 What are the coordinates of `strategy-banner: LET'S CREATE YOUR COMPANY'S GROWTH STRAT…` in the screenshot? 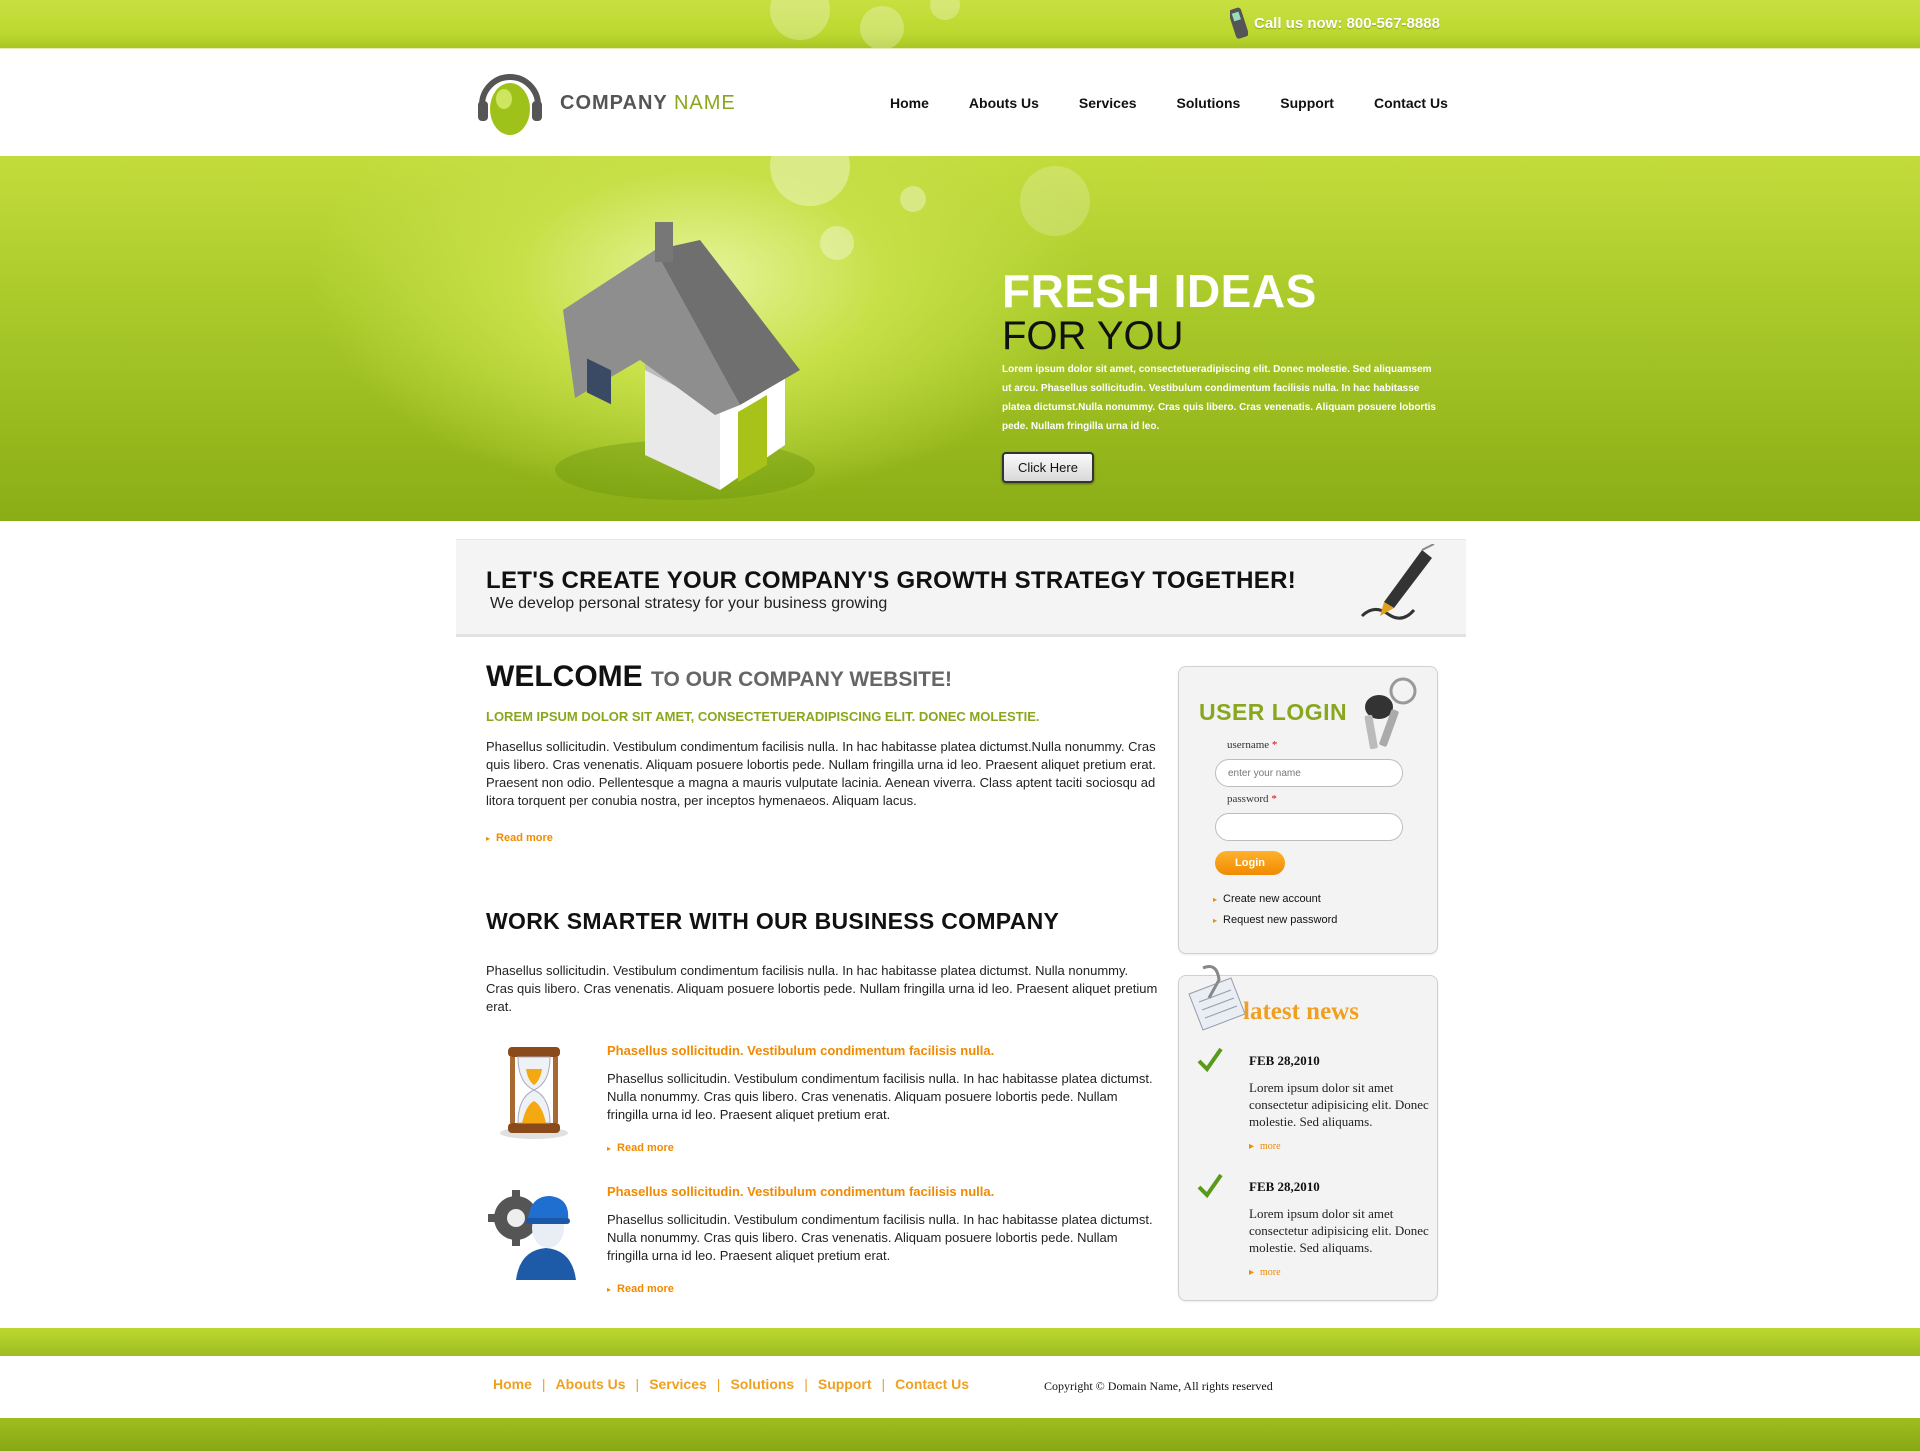 It's located at (961, 588).